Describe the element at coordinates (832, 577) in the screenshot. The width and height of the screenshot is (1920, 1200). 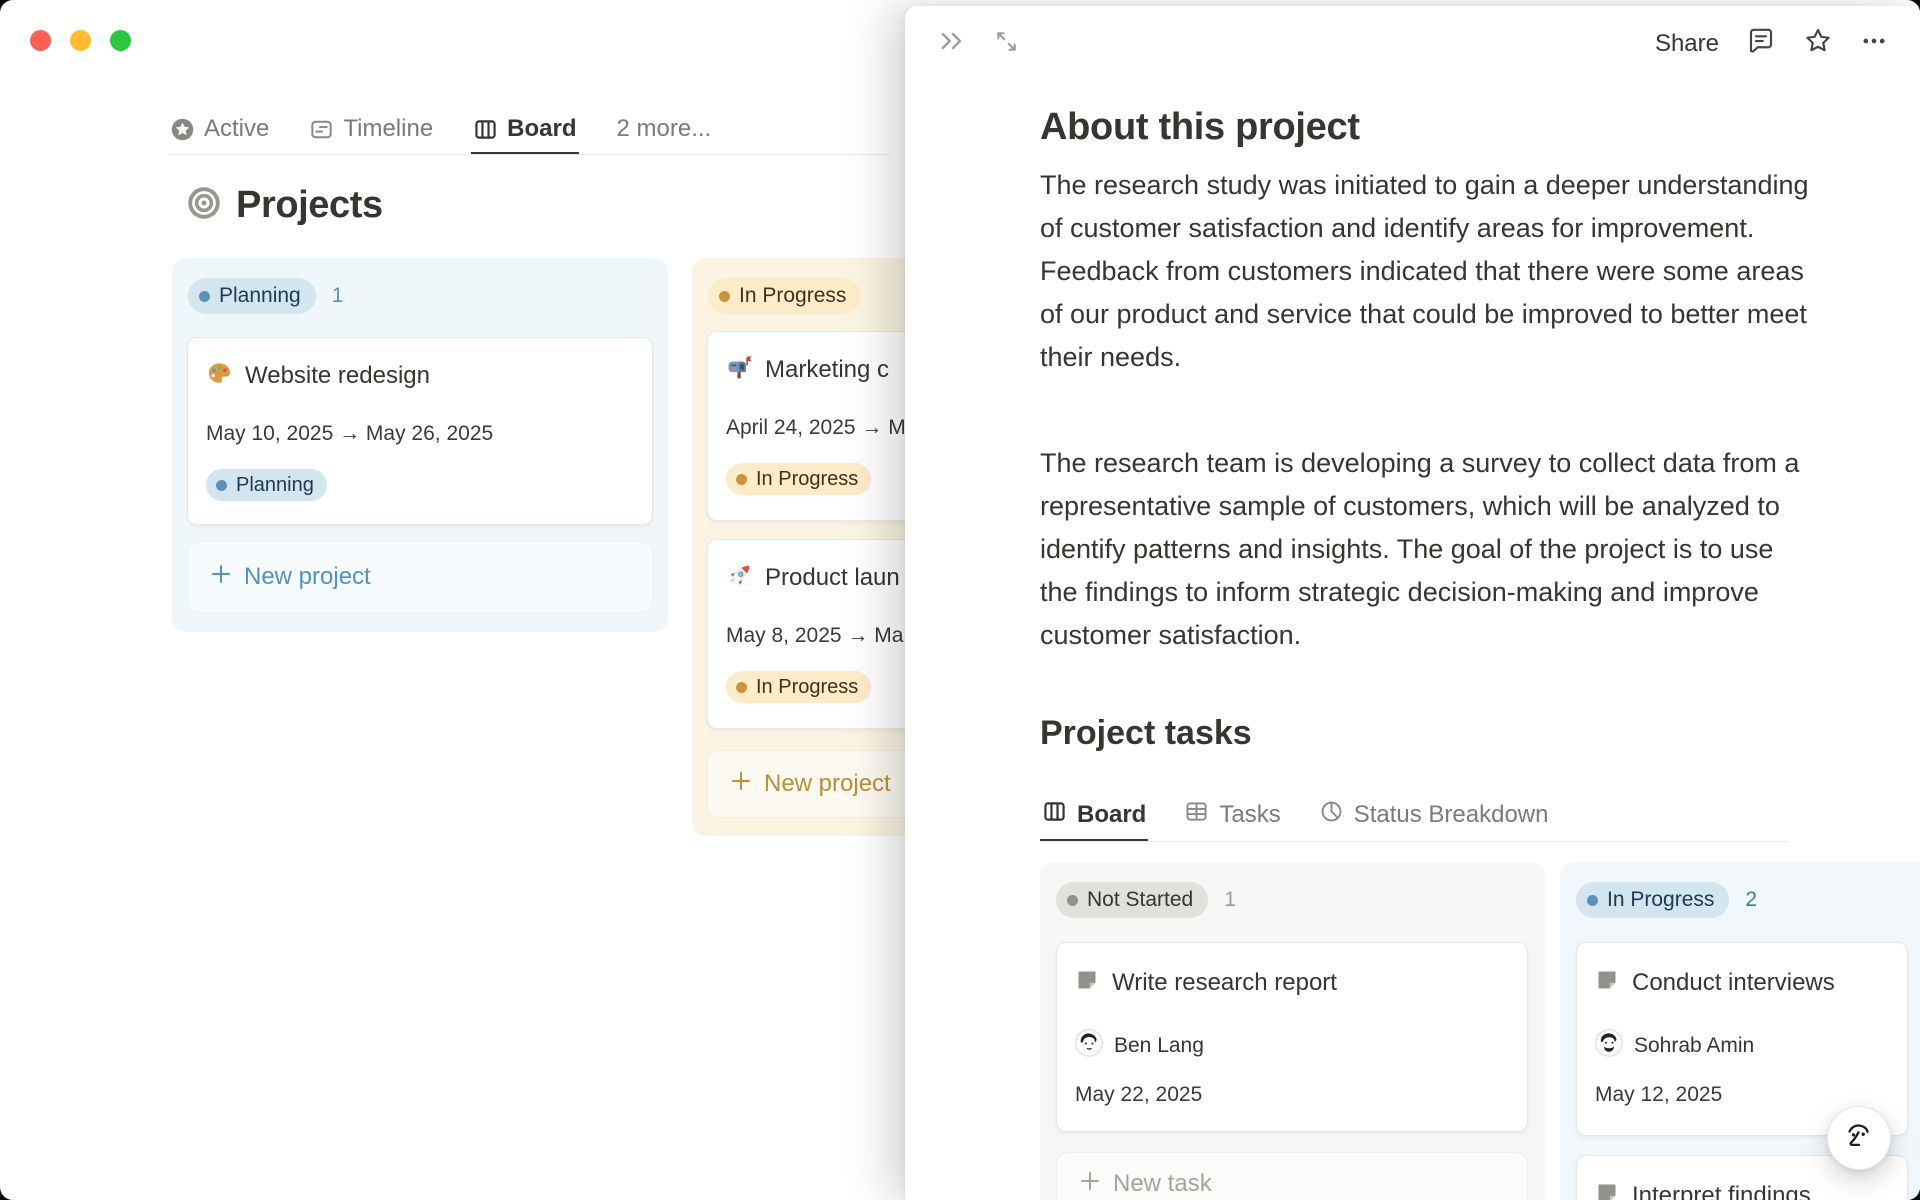
I see `card-title: Product laun` at that location.